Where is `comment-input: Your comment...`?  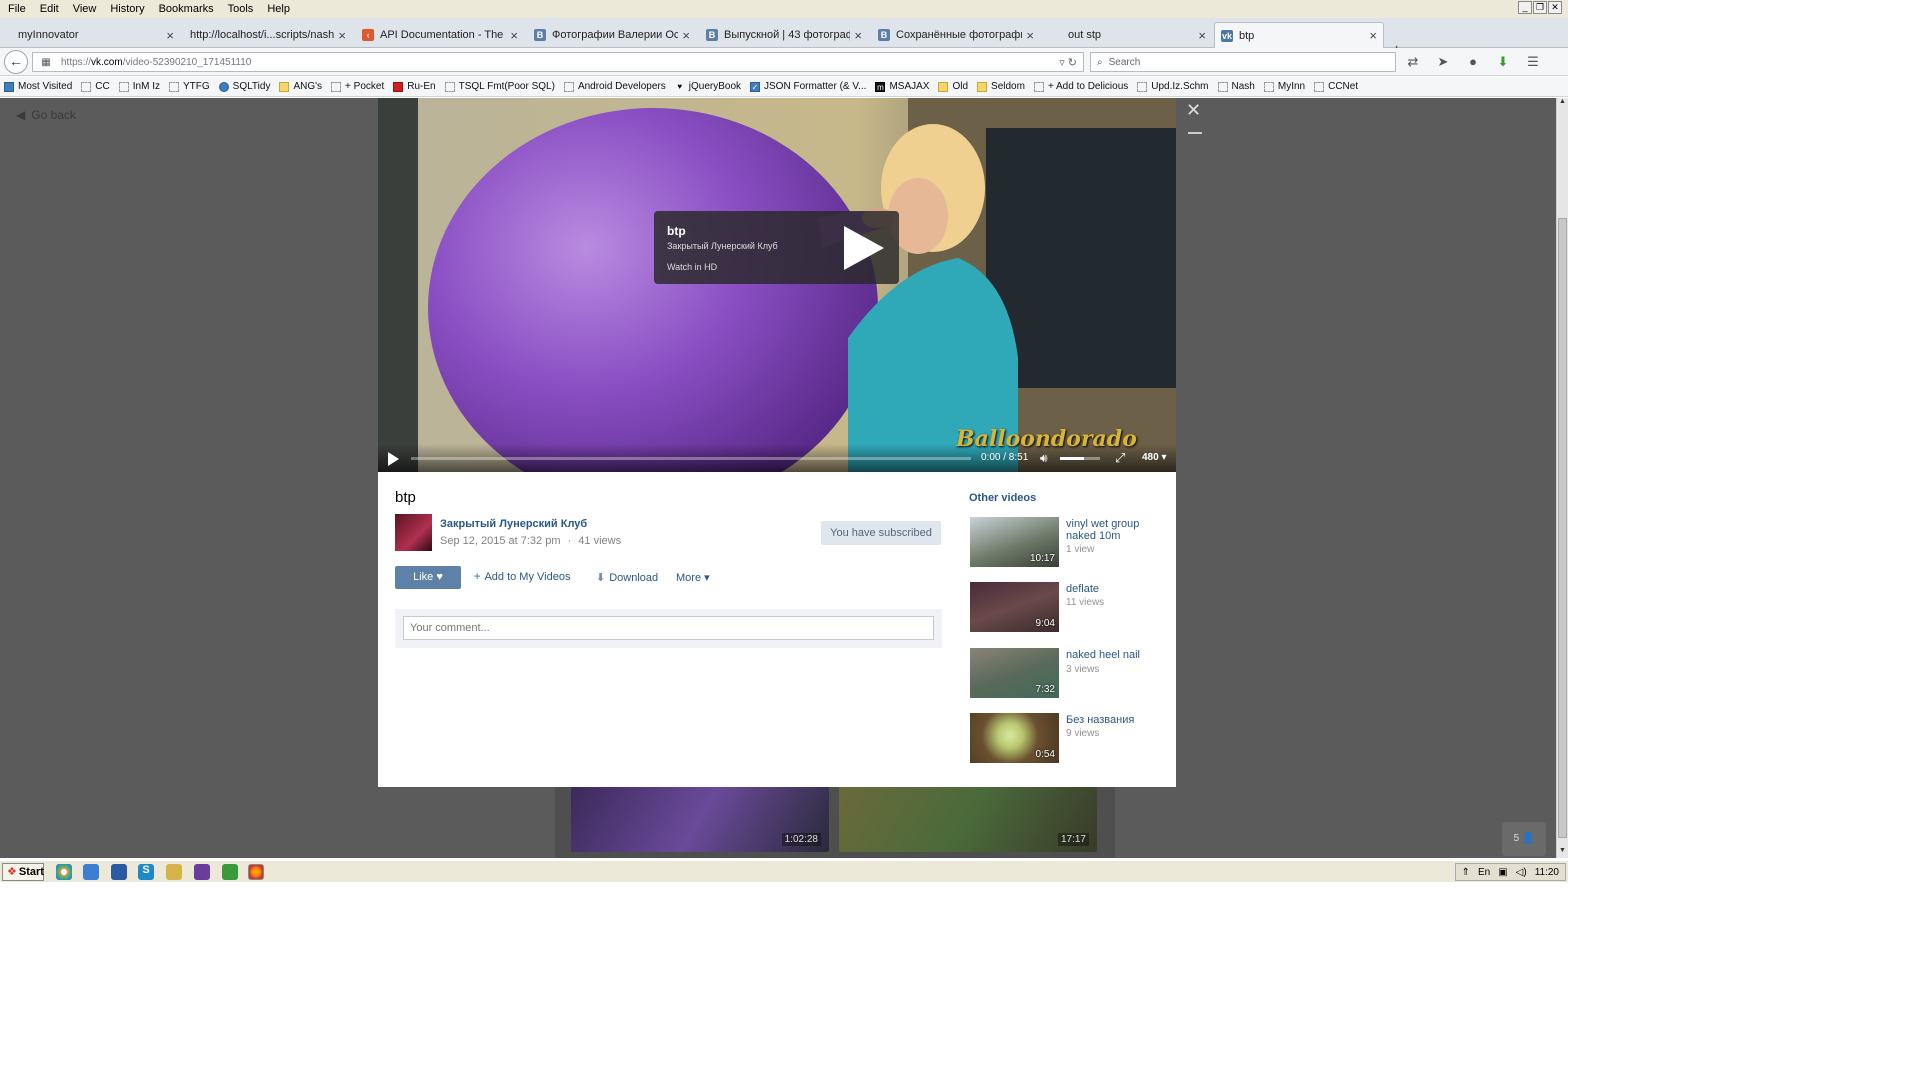 comment-input: Your comment... is located at coordinates (668, 628).